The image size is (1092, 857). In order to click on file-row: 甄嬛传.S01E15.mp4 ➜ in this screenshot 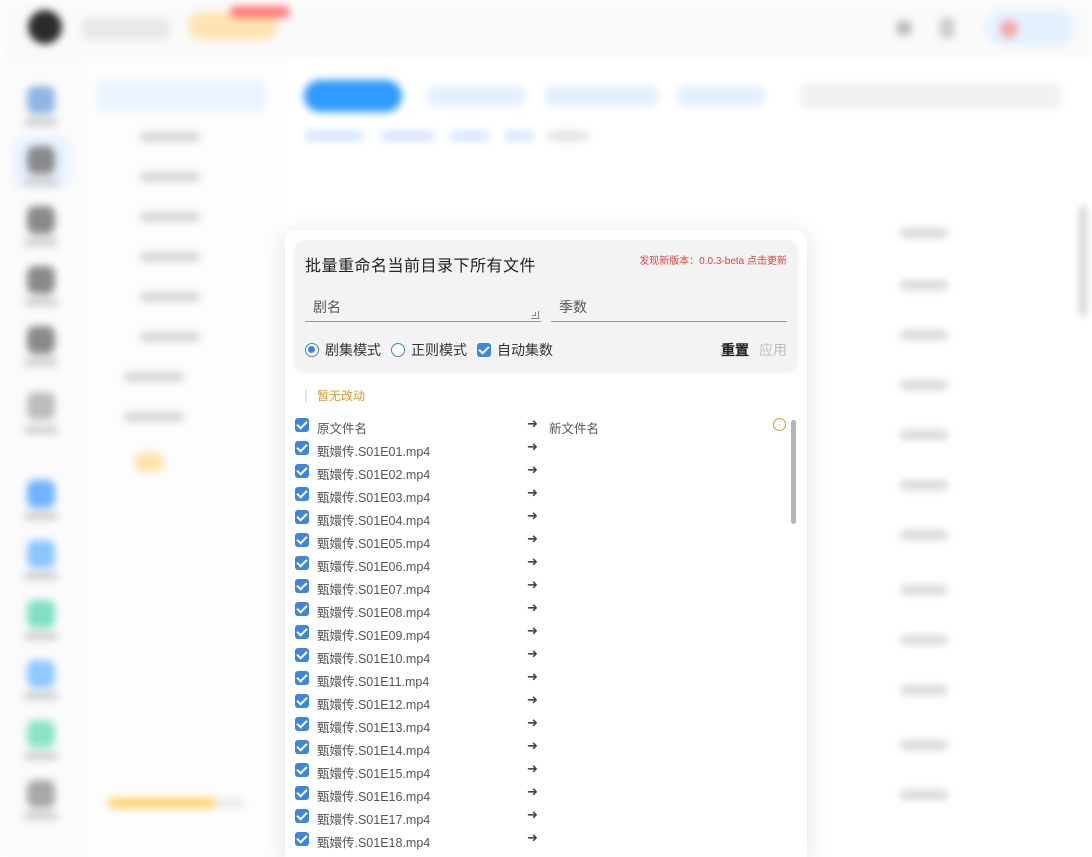, I will do `click(546, 769)`.